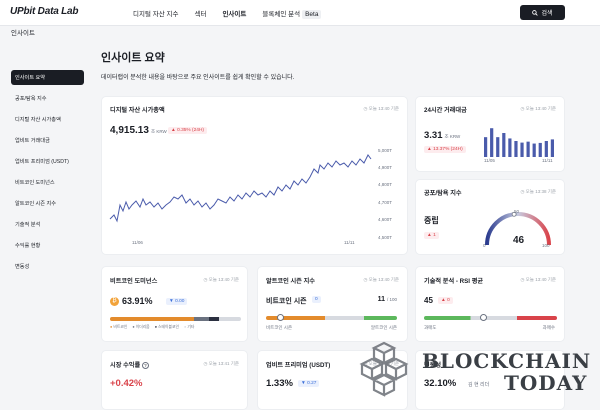  What do you see at coordinates (137, 301) in the screenshot?
I see `dominance-value: 63.91%` at bounding box center [137, 301].